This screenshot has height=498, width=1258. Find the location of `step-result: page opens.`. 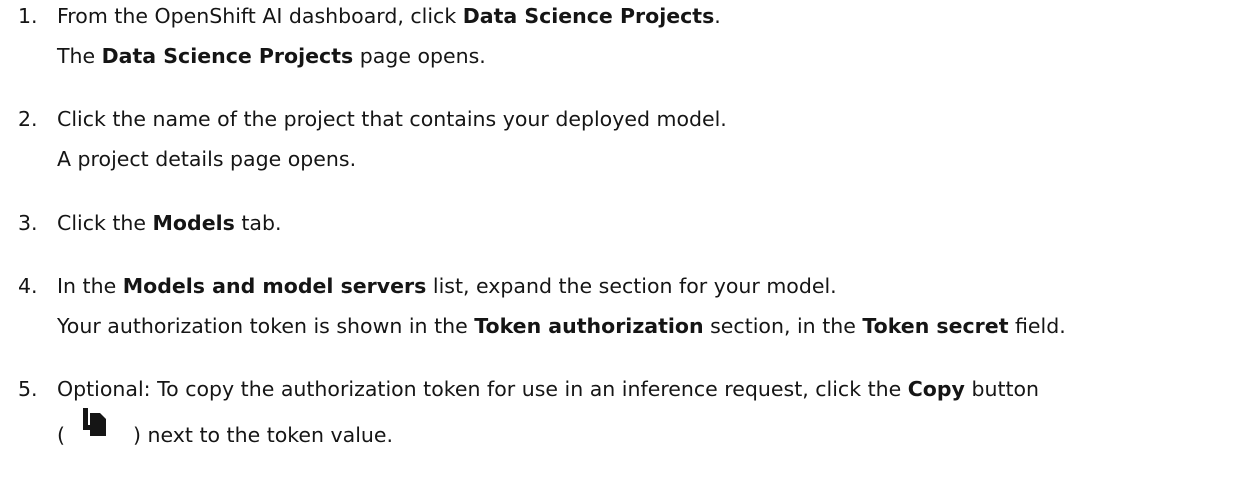

step-result: page opens. is located at coordinates (419, 56).